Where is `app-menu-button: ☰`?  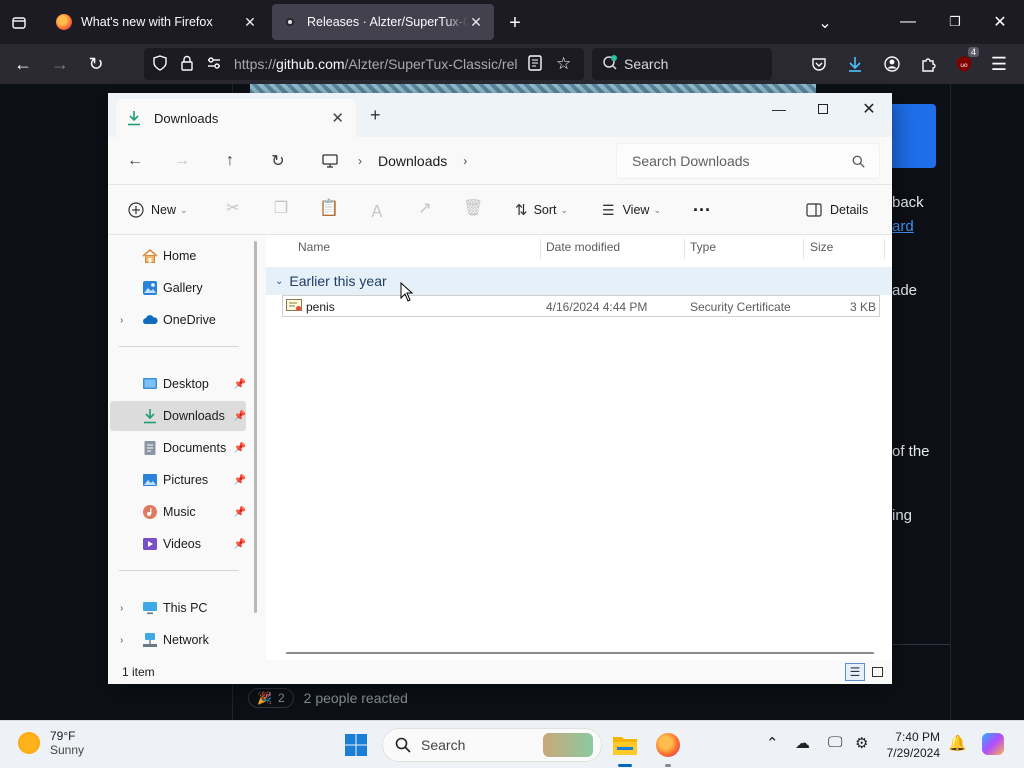
app-menu-button: ☰ is located at coordinates (999, 64).